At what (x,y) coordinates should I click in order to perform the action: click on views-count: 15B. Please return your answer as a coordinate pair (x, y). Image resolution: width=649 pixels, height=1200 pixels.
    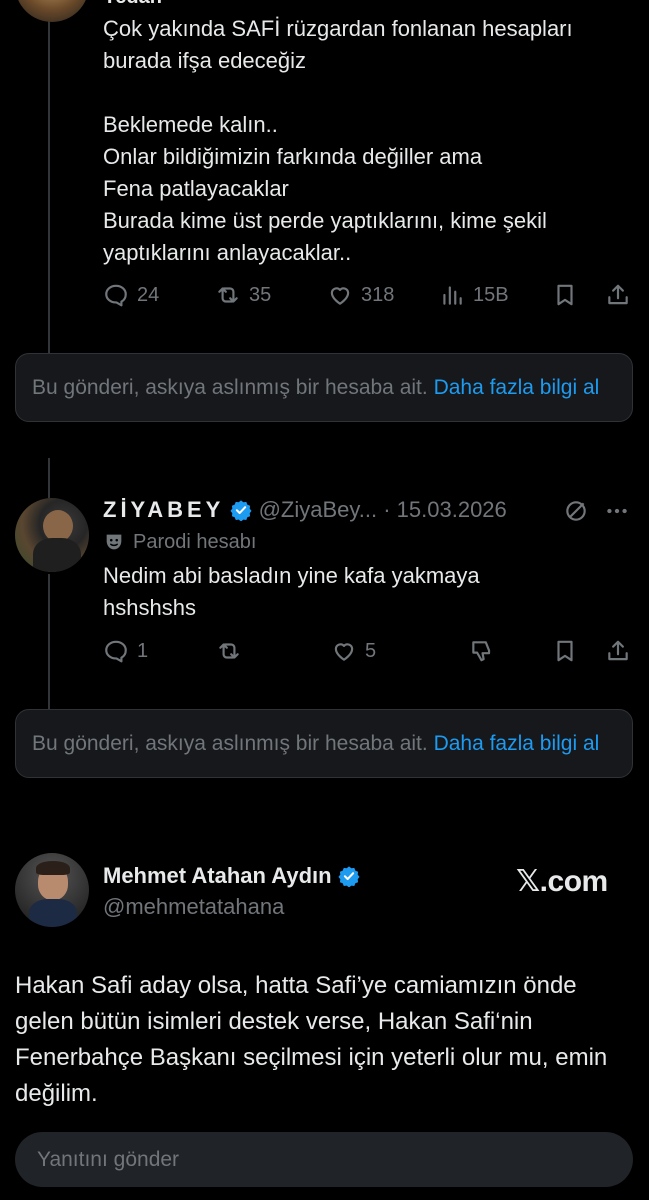
    Looking at the image, I should click on (491, 294).